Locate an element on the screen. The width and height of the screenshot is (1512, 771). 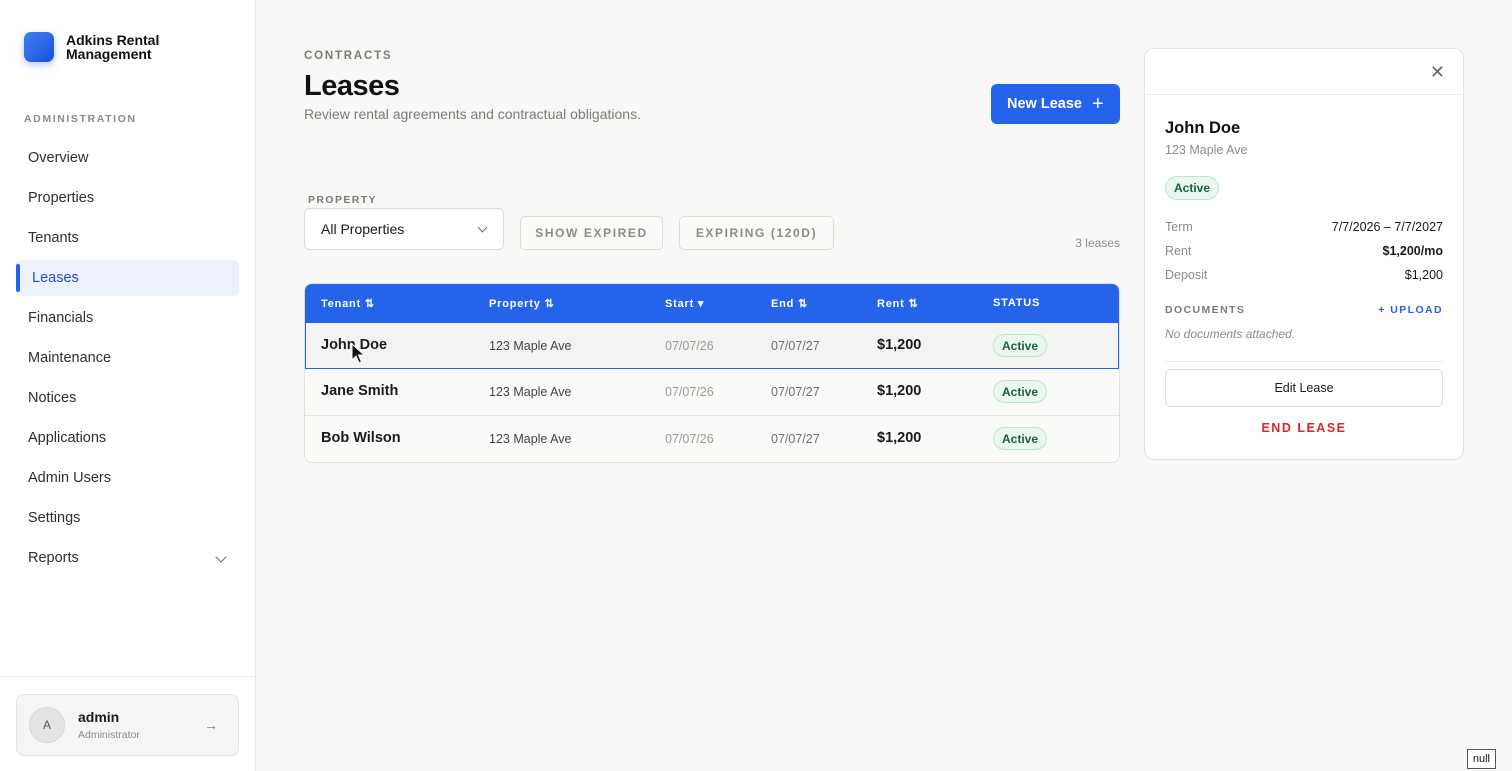
plus-icon: + is located at coordinates (1097, 104).